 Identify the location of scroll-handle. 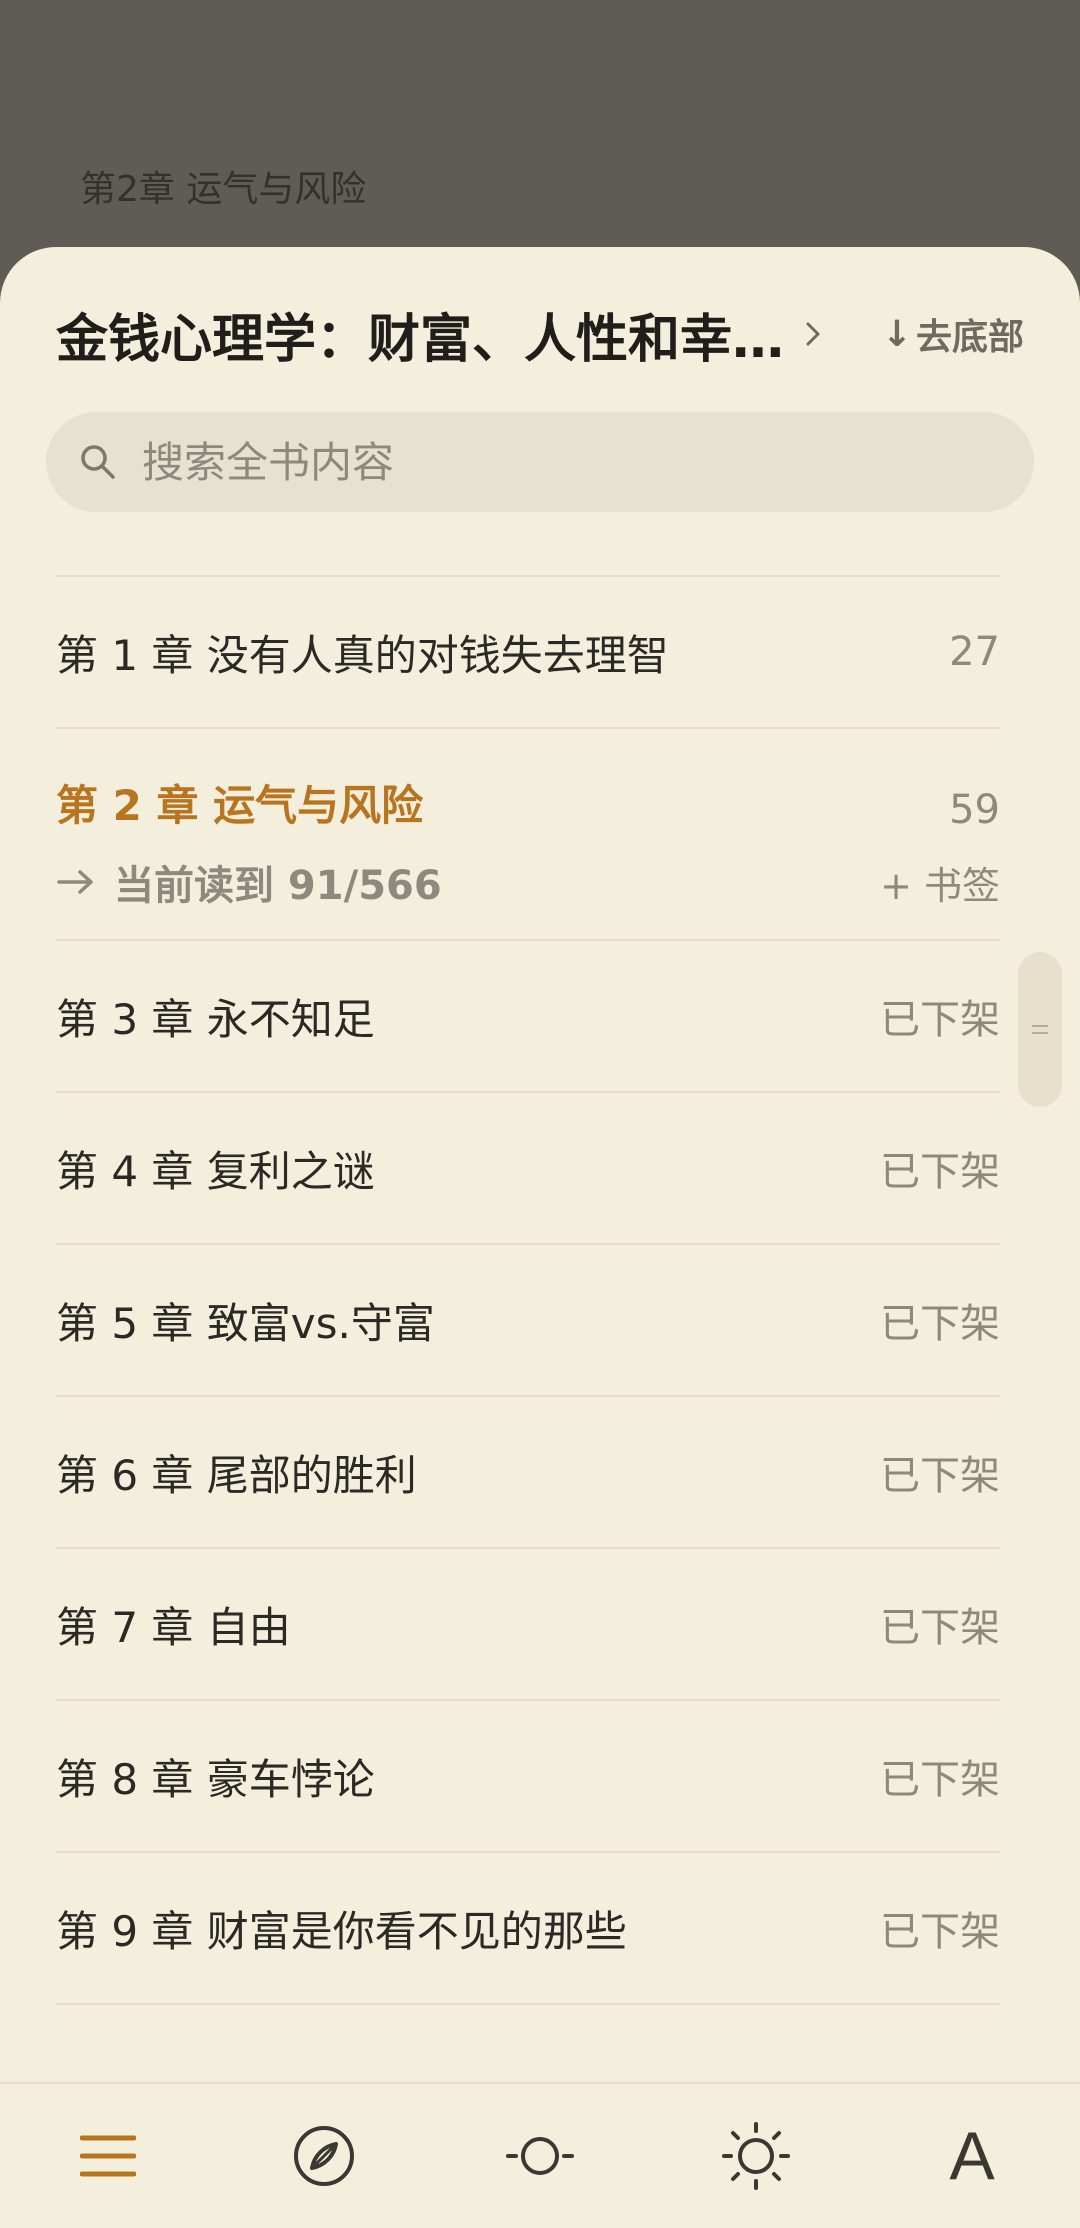
(1040, 1029).